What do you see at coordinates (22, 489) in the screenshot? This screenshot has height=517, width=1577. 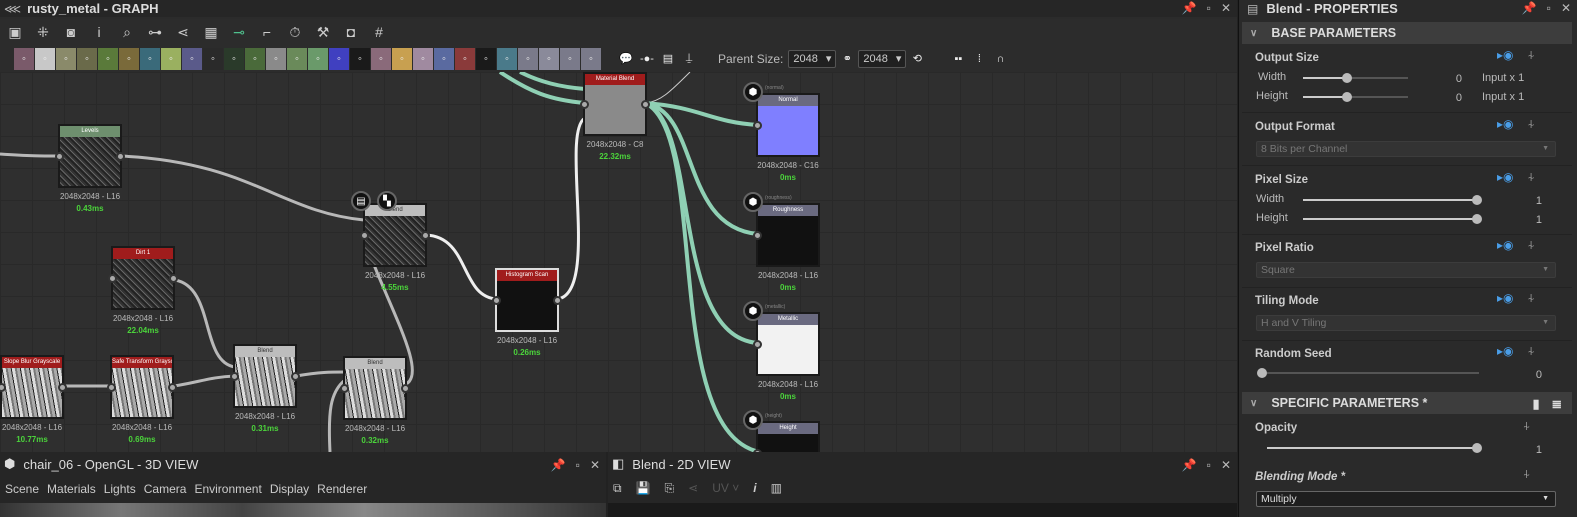 I see `menu-item-scene: Scene` at bounding box center [22, 489].